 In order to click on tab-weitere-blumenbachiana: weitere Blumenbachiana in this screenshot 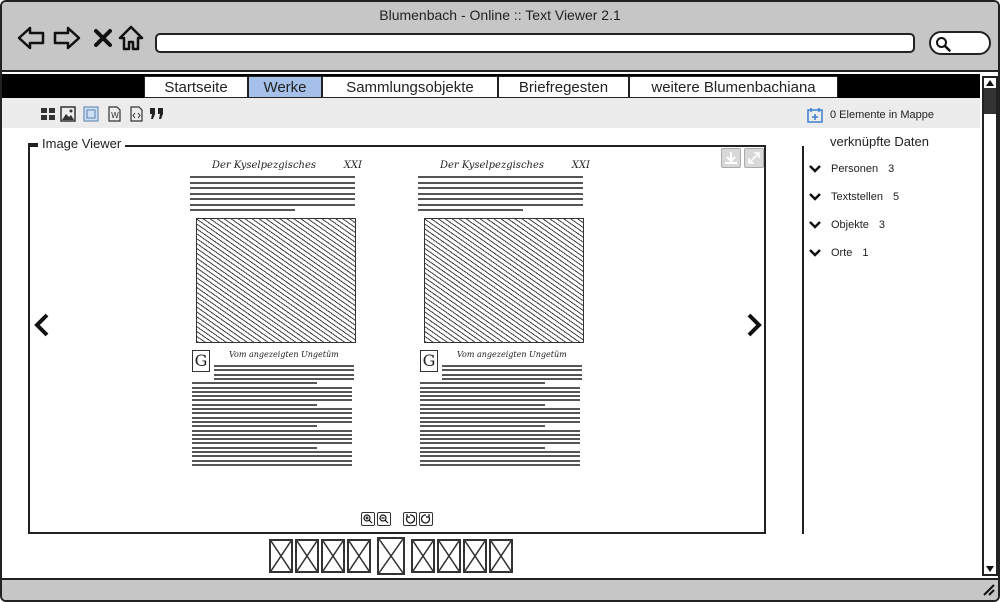, I will do `click(733, 87)`.